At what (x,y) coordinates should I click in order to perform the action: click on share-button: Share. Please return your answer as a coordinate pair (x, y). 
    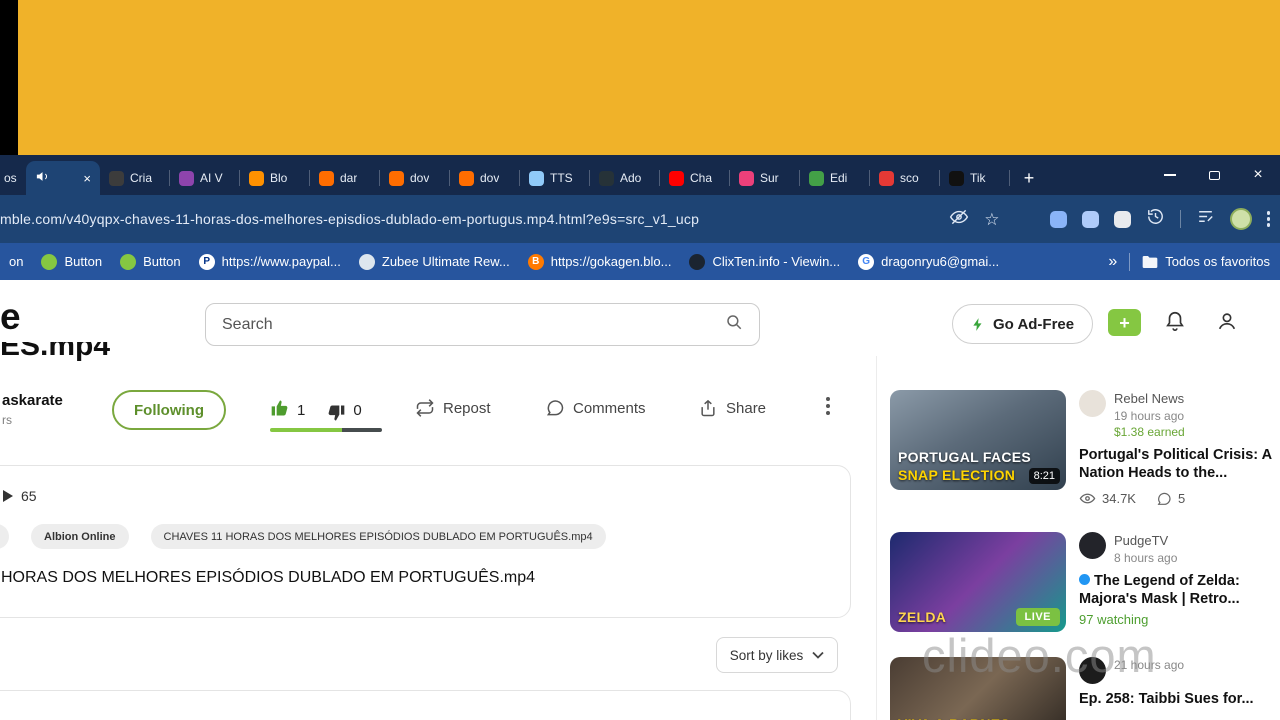
    Looking at the image, I should click on (732, 408).